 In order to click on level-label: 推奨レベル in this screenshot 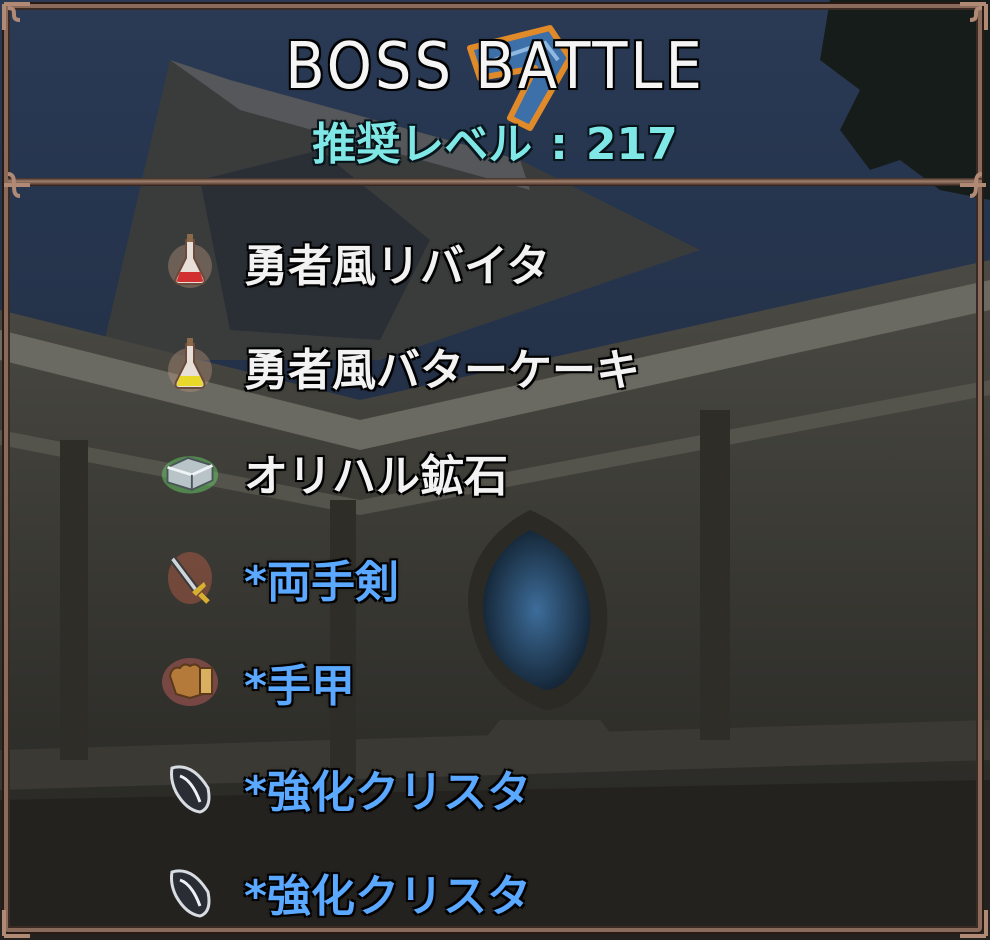, I will do `click(422, 144)`.